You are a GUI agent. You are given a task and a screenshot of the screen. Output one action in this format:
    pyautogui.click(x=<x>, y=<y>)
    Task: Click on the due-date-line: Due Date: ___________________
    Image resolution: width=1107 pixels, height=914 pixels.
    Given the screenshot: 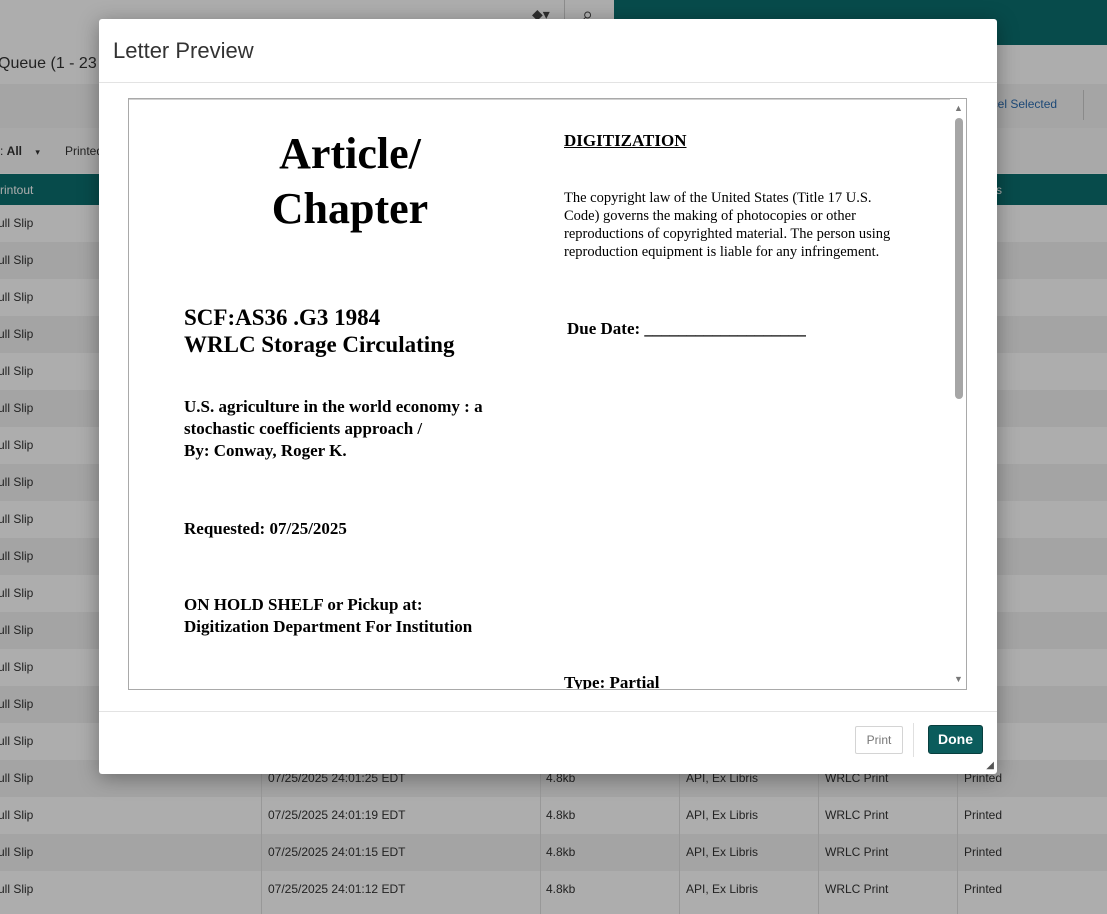 What is the action you would take?
    pyautogui.click(x=686, y=328)
    